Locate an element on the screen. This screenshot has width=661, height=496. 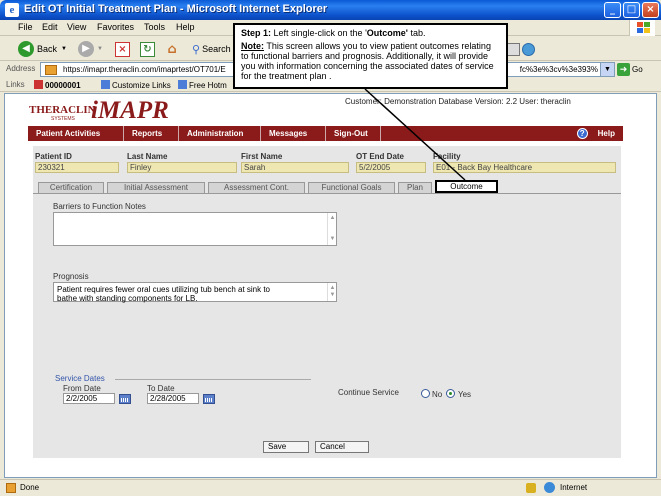
nav-patient-activities: Patient Activities is located at coordinates (76, 133).